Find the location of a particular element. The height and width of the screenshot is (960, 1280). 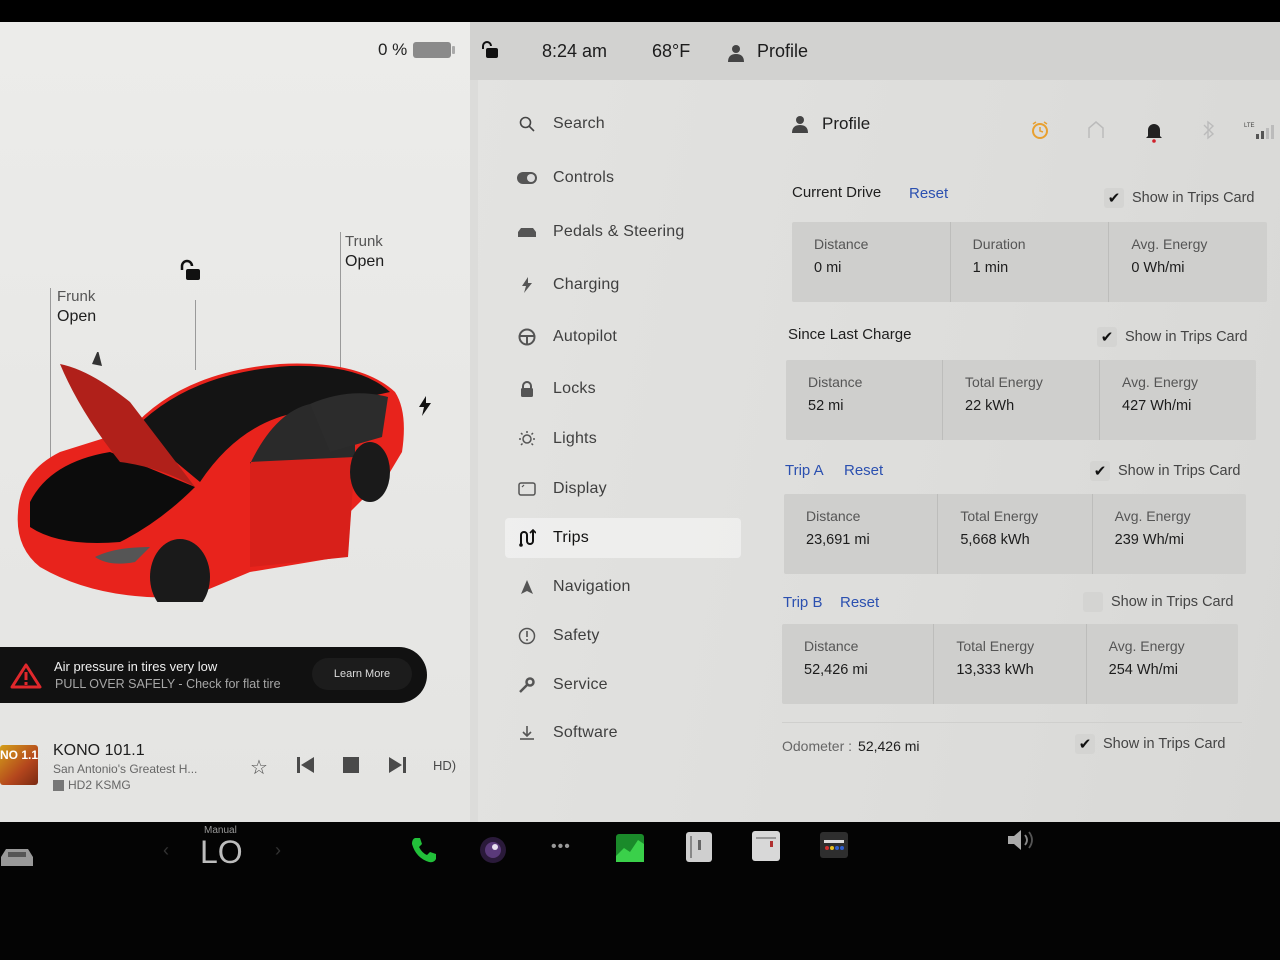

stat-avg-energy: Avg. Energy 254 Wh/mi is located at coordinates (1146, 658).